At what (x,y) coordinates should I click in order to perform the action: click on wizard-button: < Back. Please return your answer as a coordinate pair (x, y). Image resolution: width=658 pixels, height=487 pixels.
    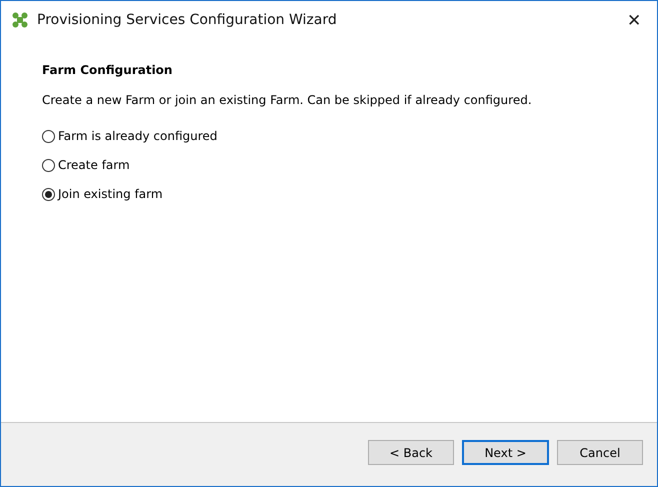
    Looking at the image, I should click on (411, 452).